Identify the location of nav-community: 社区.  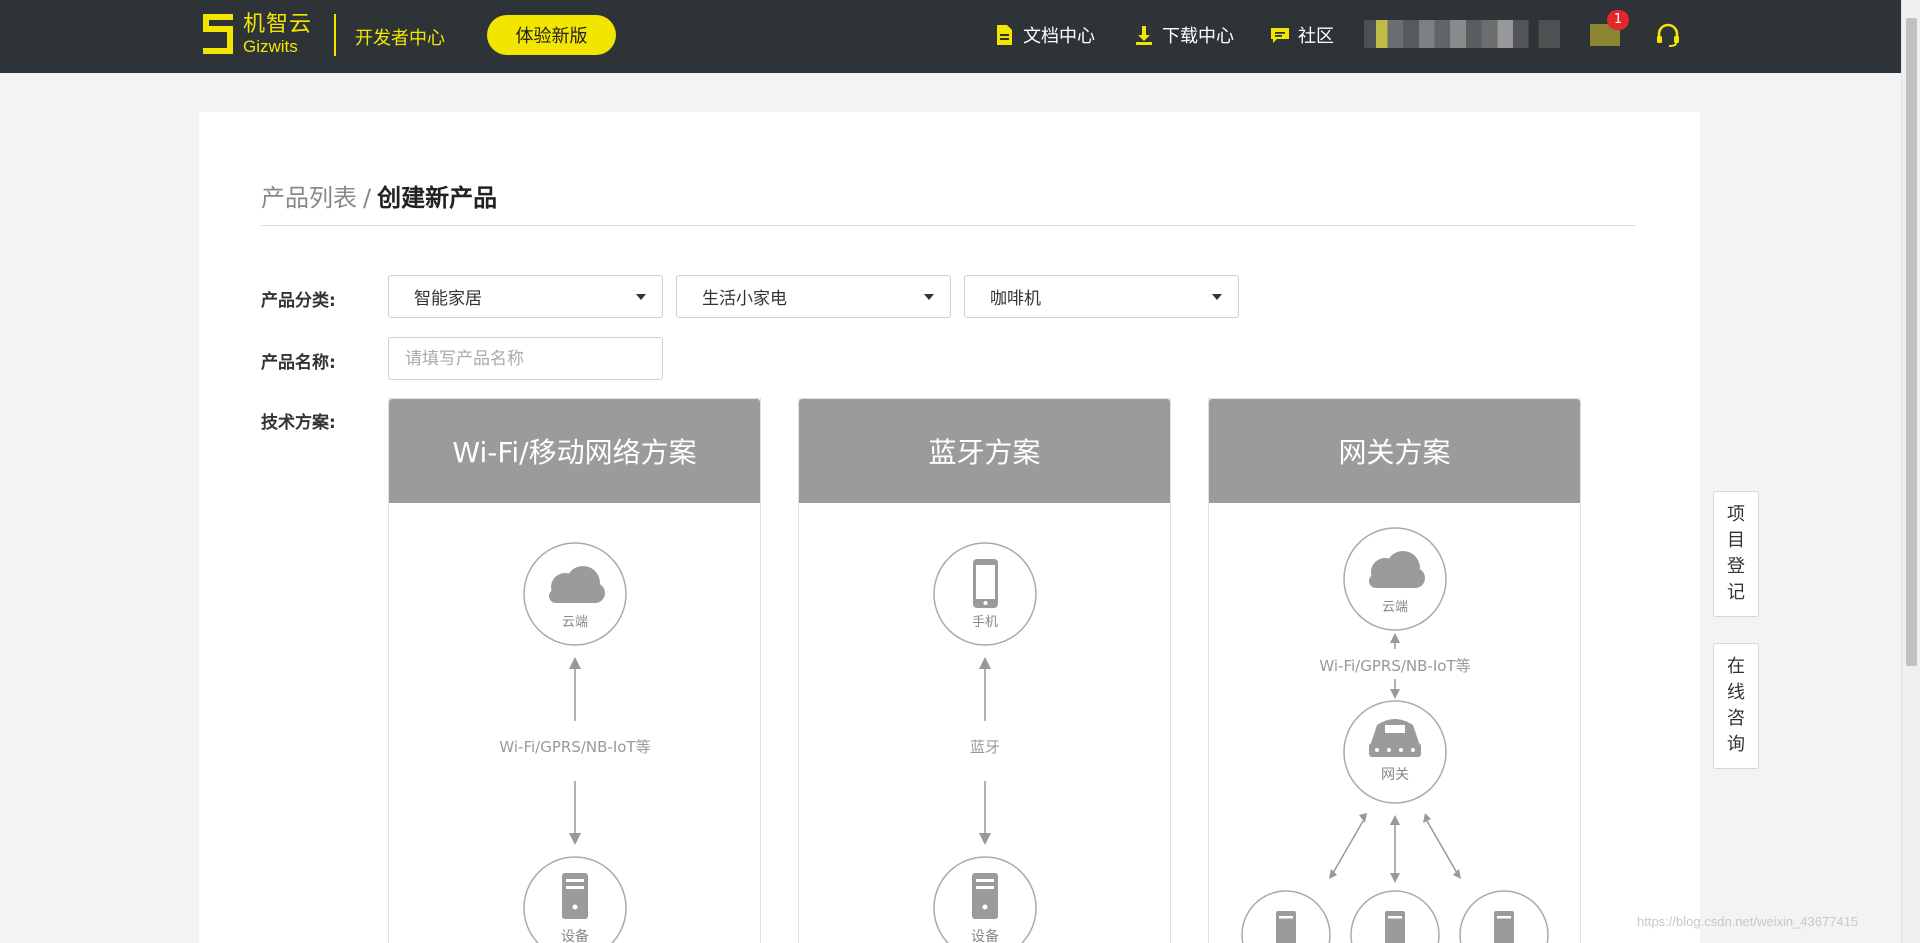
(1302, 35).